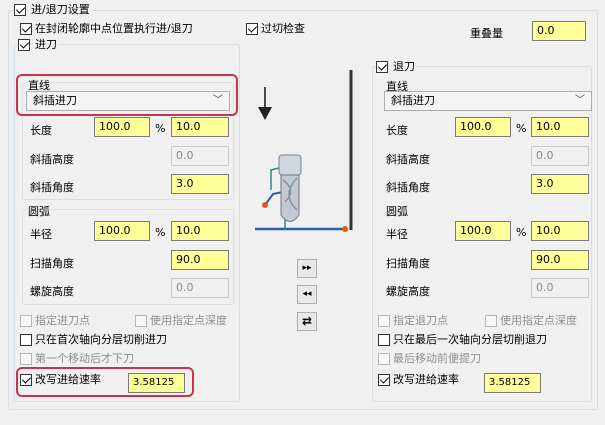  I want to click on lead-in-length-label: 长度, so click(41, 130).